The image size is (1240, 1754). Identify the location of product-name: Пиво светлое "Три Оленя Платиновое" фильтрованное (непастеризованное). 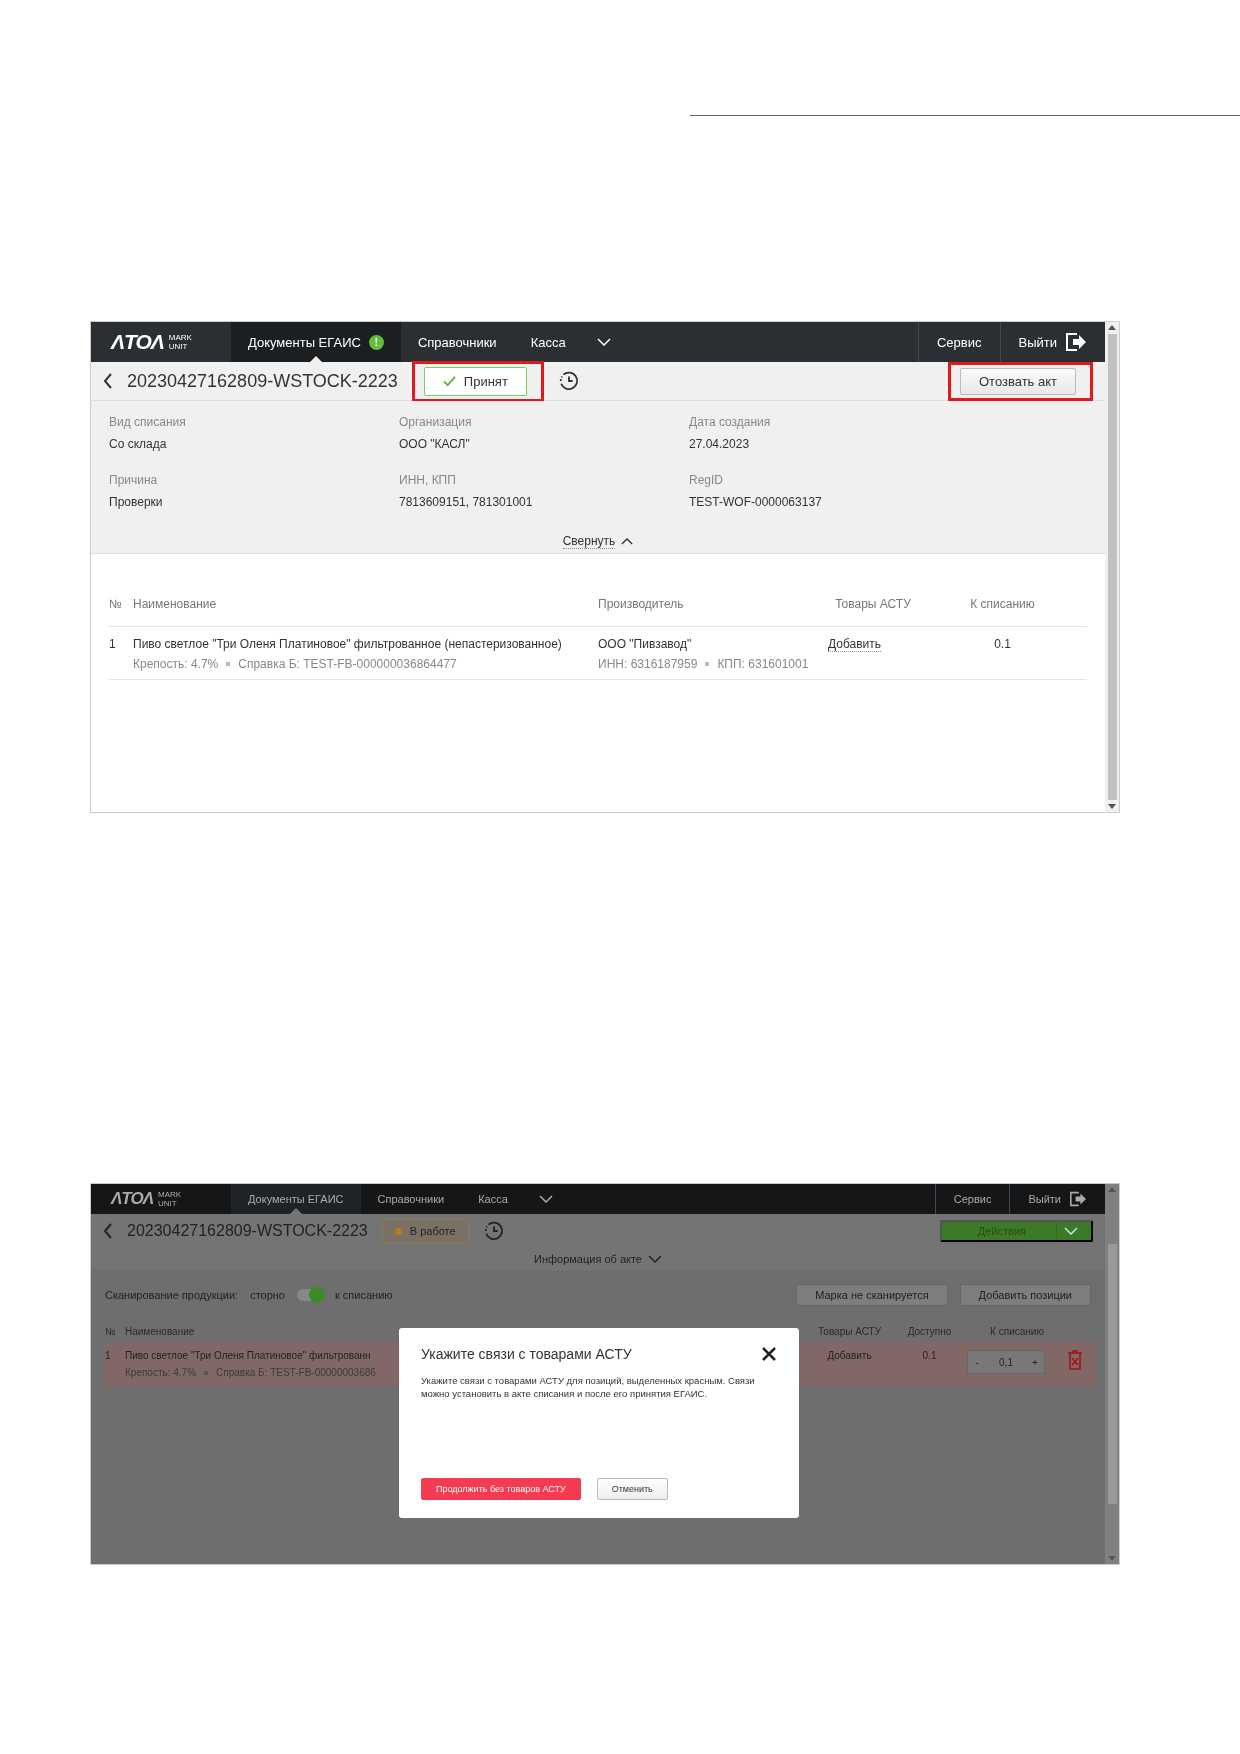
(348, 644).